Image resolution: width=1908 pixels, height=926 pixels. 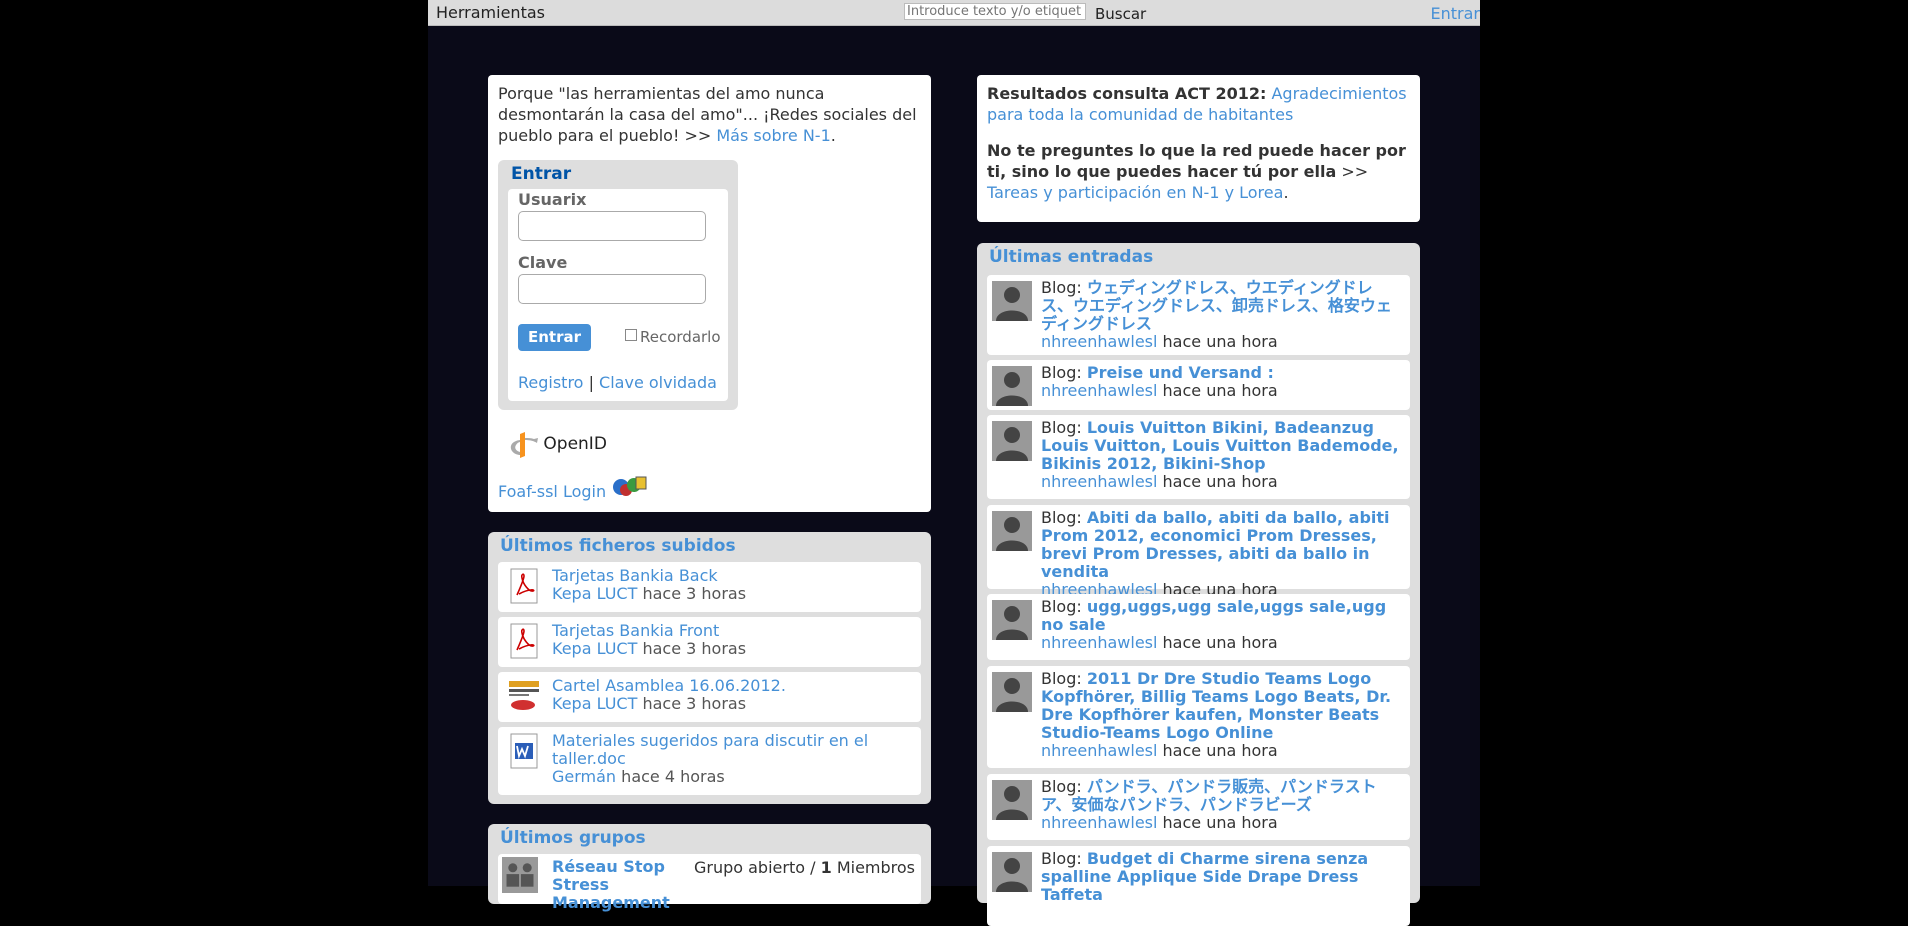 What do you see at coordinates (1120, 14) in the screenshot?
I see `search-button: Buscar` at bounding box center [1120, 14].